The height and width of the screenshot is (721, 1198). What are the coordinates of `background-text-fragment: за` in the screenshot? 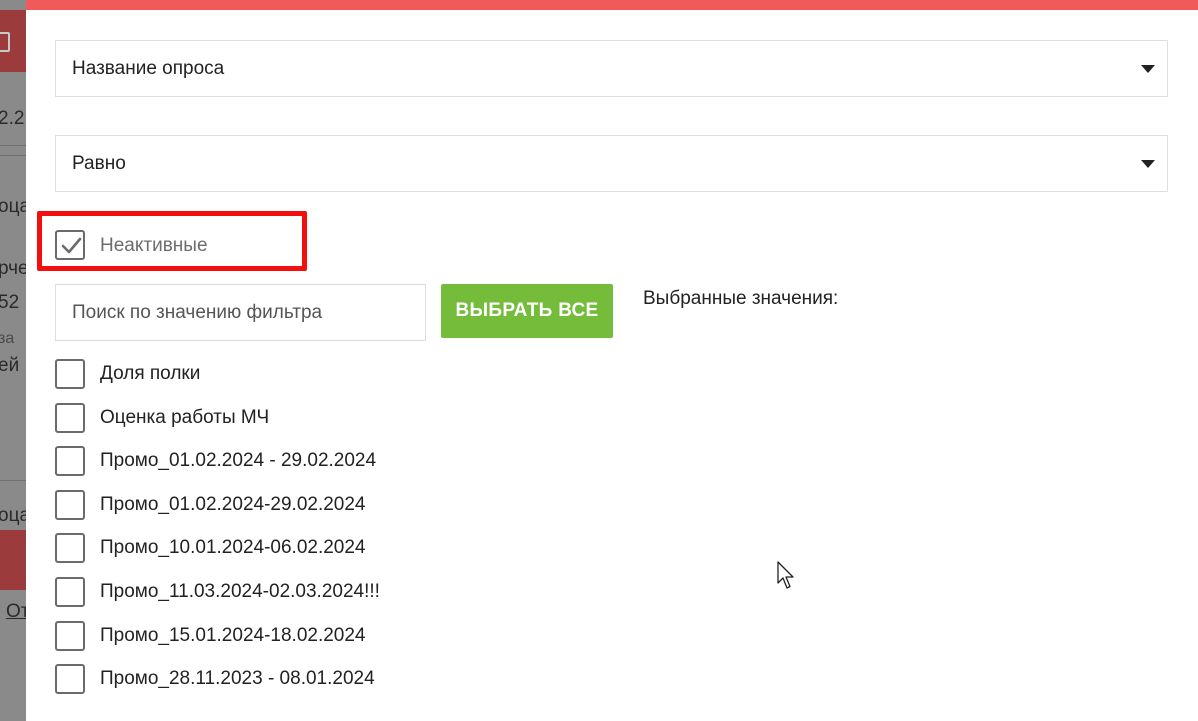 It's located at (7, 338).